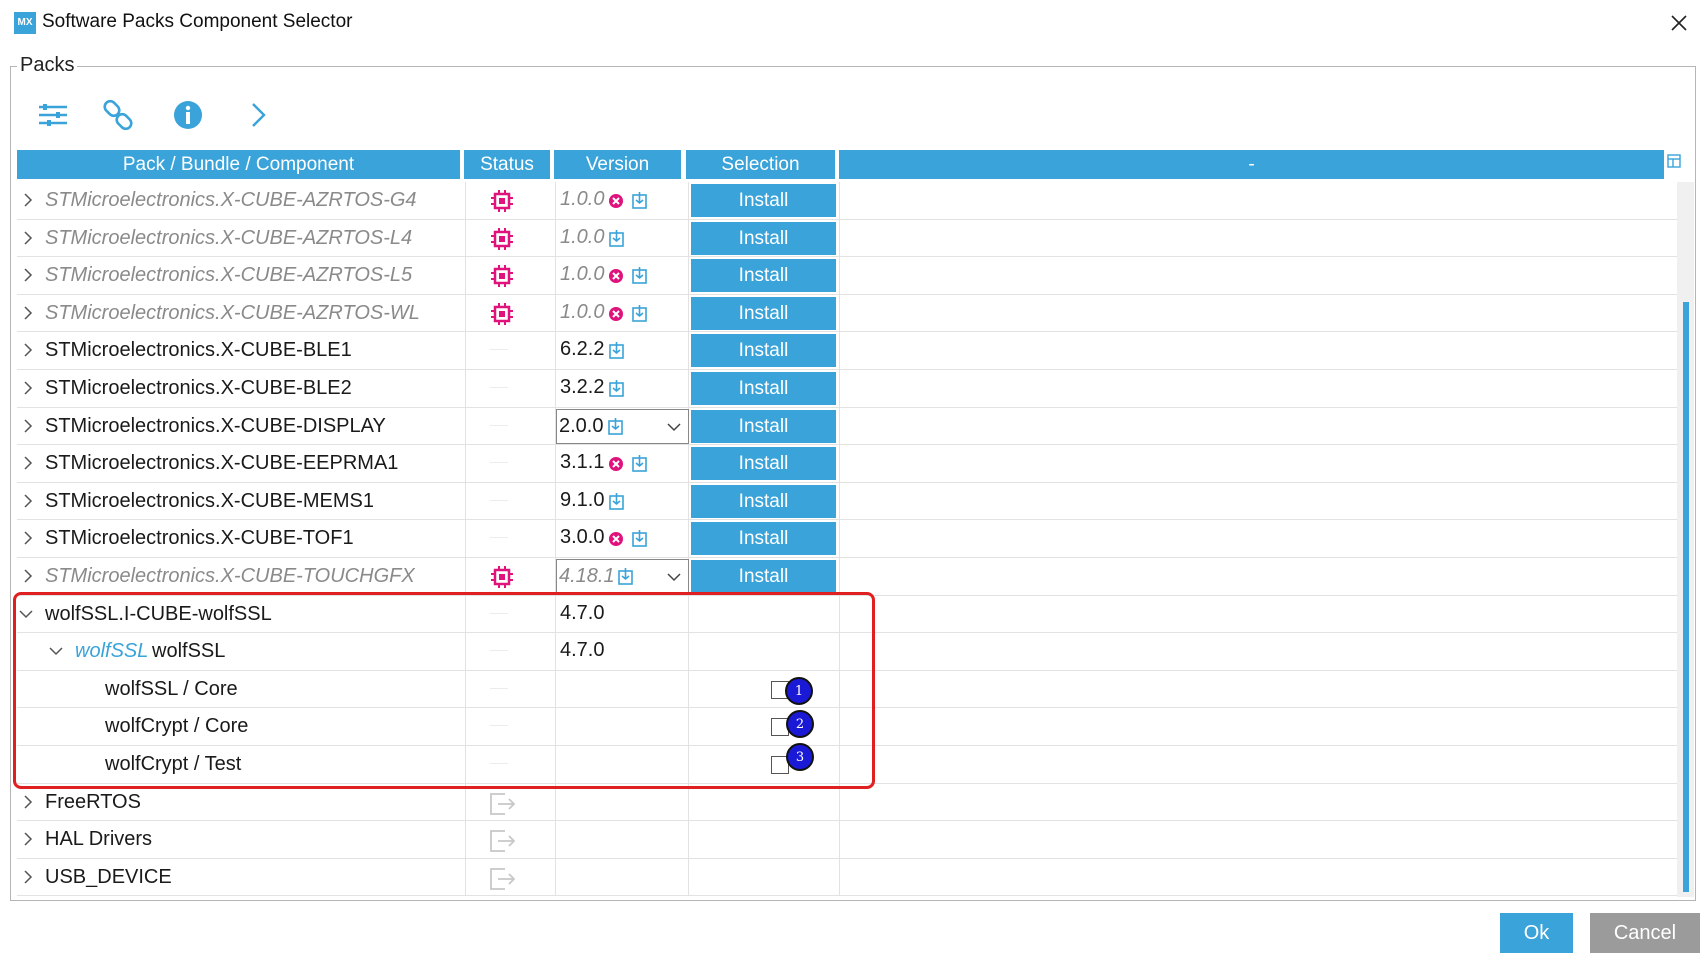 This screenshot has height=960, width=1705. What do you see at coordinates (1679, 23) in the screenshot?
I see `close-icon` at bounding box center [1679, 23].